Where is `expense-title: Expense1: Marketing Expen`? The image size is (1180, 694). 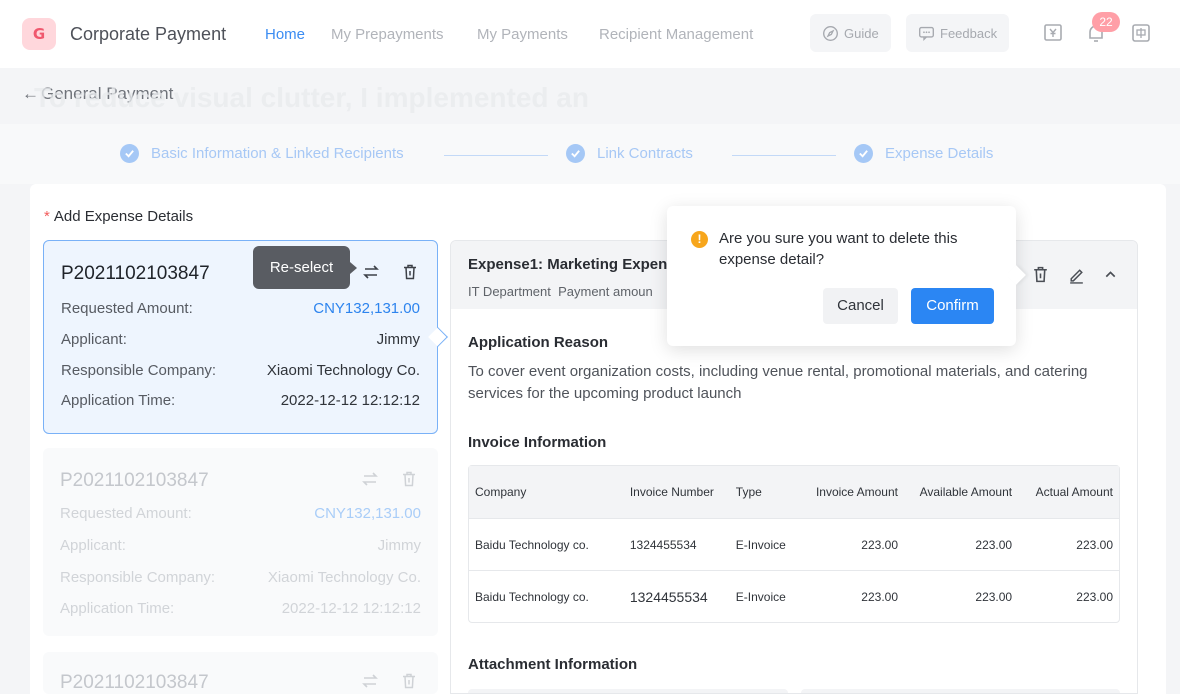
expense-title: Expense1: Marketing Expen is located at coordinates (568, 264).